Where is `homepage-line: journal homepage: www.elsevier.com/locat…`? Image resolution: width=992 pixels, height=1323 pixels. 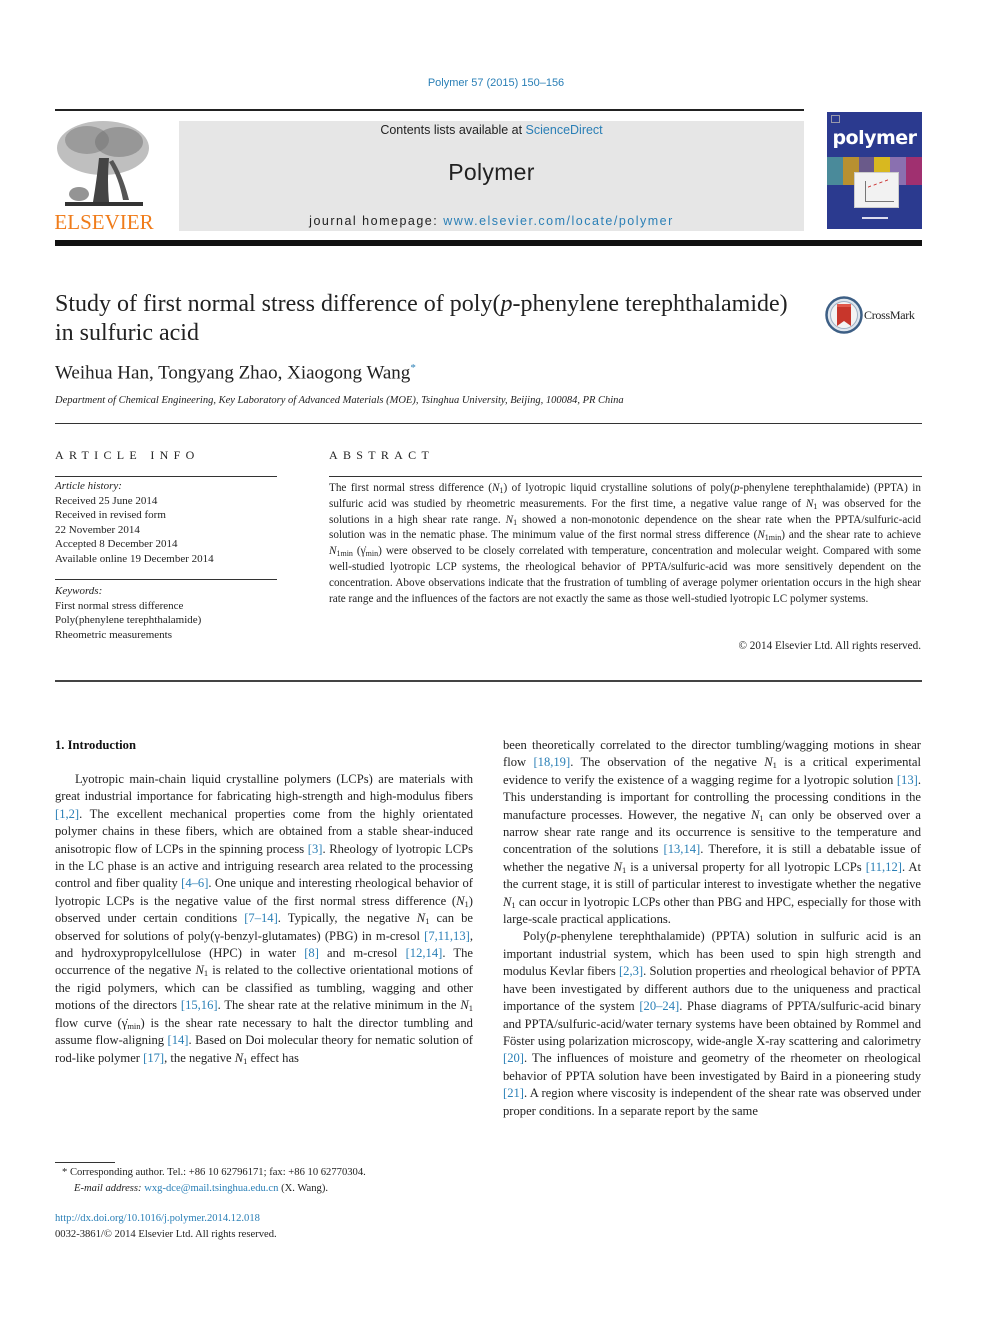 homepage-line: journal homepage: www.elsevier.com/locat… is located at coordinates (491, 221).